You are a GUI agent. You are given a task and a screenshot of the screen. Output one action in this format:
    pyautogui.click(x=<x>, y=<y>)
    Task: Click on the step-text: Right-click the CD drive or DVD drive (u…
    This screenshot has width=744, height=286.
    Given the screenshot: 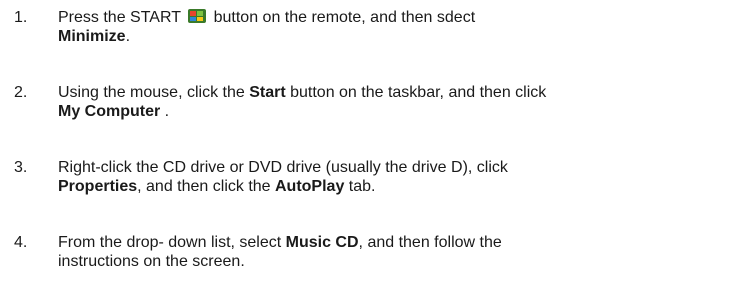 What is the action you would take?
    pyautogui.click(x=398, y=177)
    